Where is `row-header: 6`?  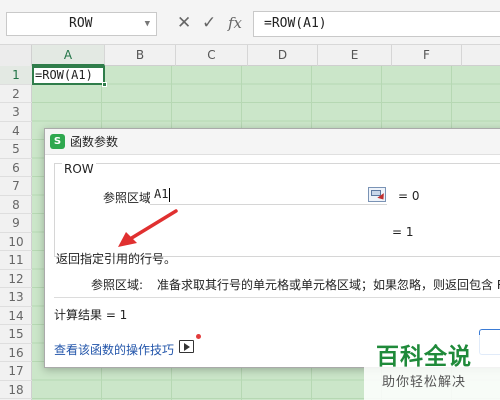
row-header: 6 is located at coordinates (16, 168).